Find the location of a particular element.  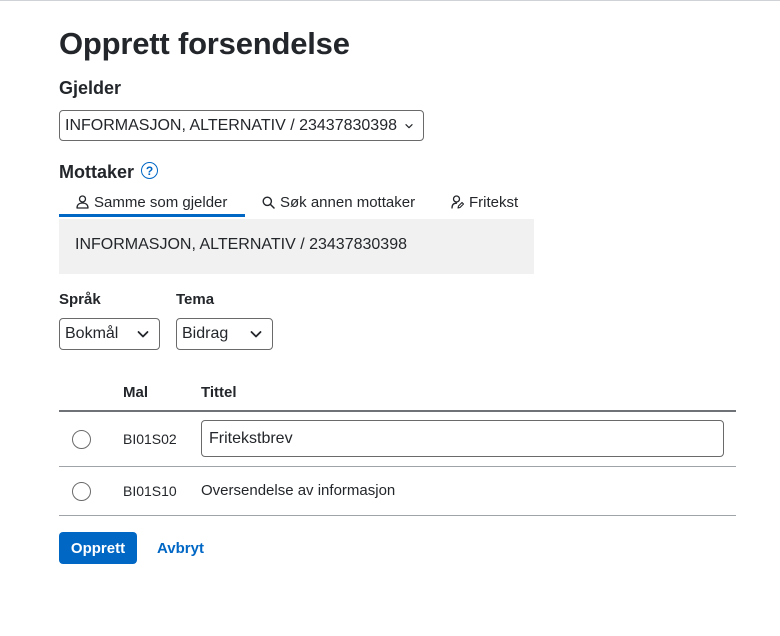

template-title: Oversendelse av informasjon is located at coordinates (298, 490).